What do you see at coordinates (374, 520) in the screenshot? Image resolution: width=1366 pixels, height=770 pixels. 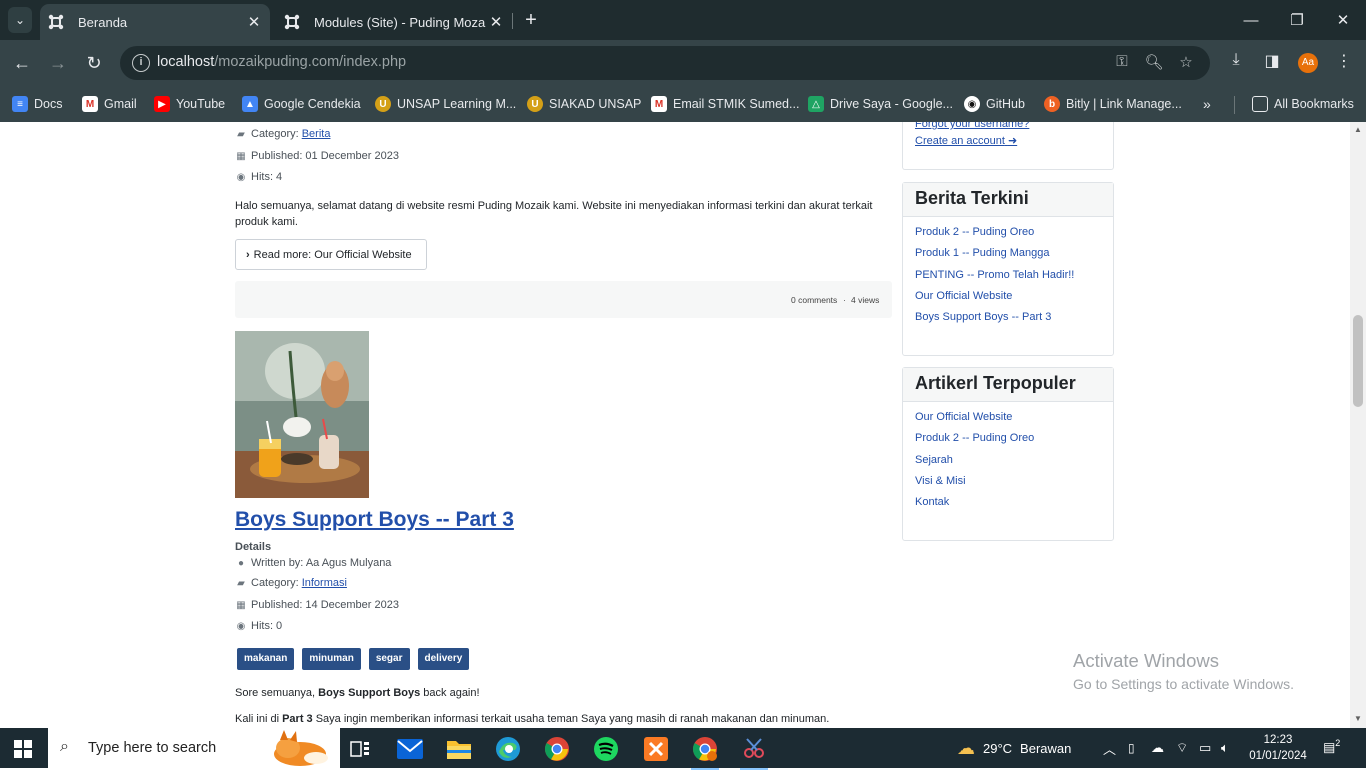 I see `article2-title-link: Boys Support Boys -- Part 3` at bounding box center [374, 520].